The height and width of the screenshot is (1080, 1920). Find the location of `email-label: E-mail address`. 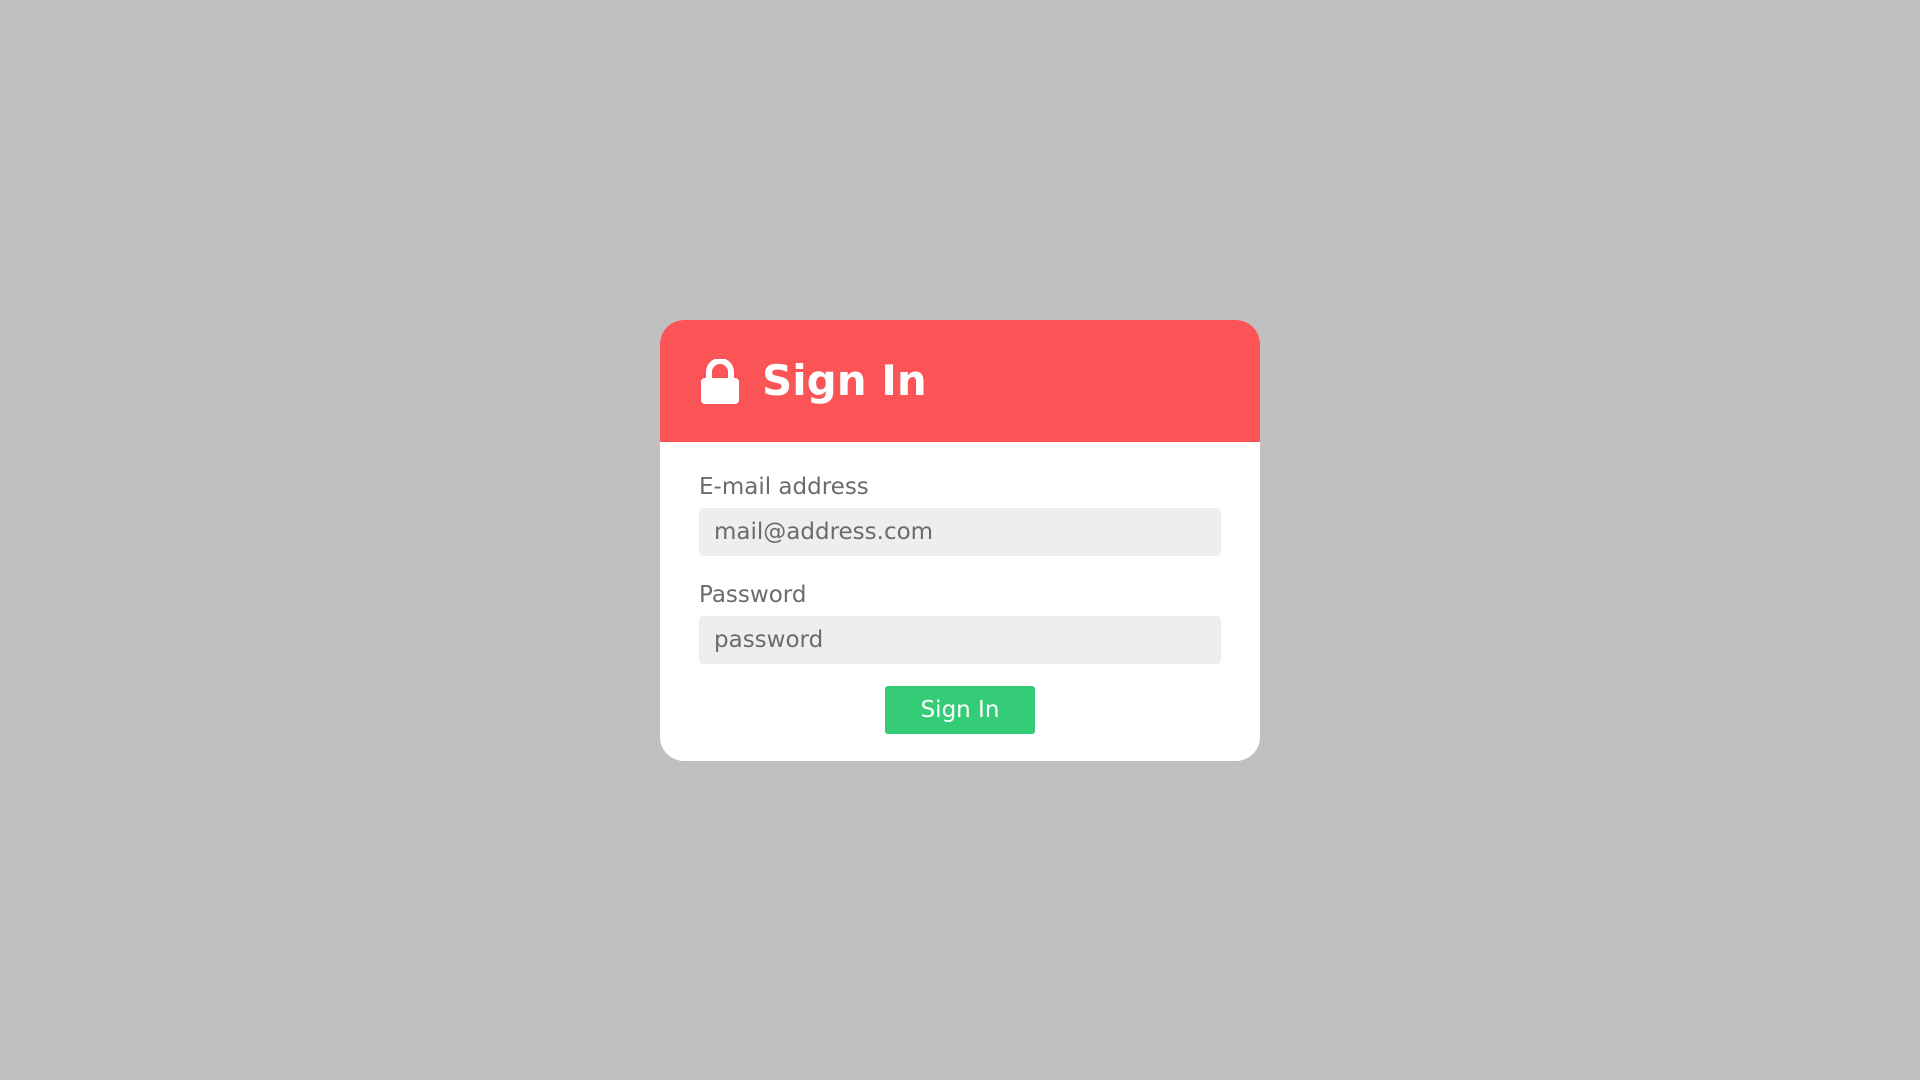

email-label: E-mail address is located at coordinates (784, 487).